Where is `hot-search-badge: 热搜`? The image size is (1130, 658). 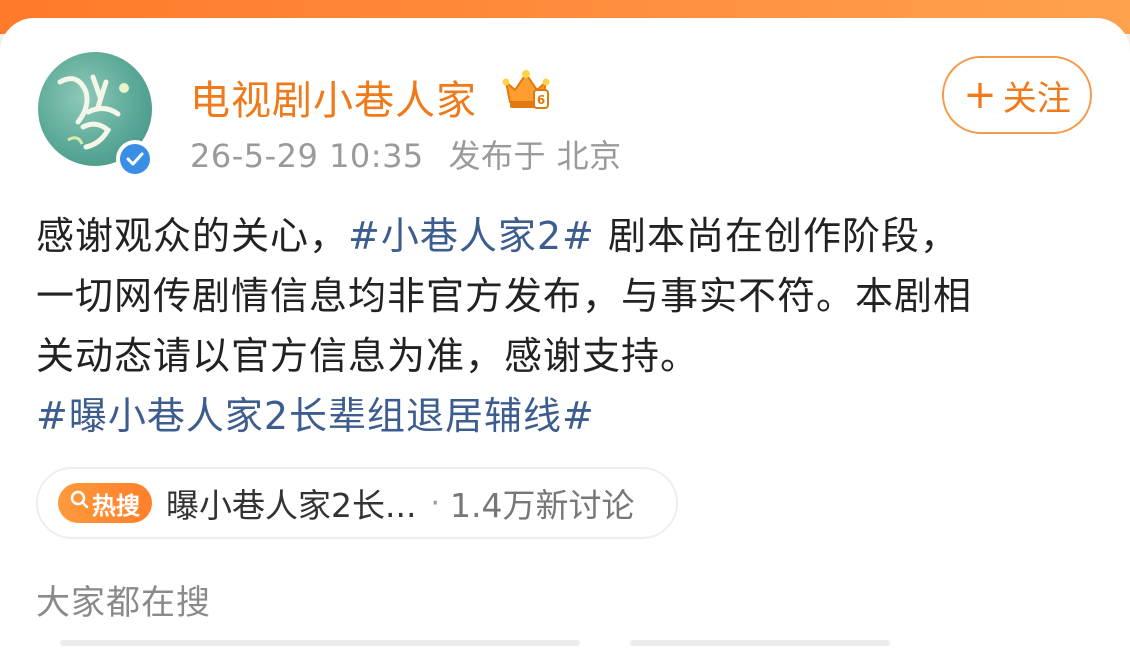 hot-search-badge: 热搜 is located at coordinates (105, 503).